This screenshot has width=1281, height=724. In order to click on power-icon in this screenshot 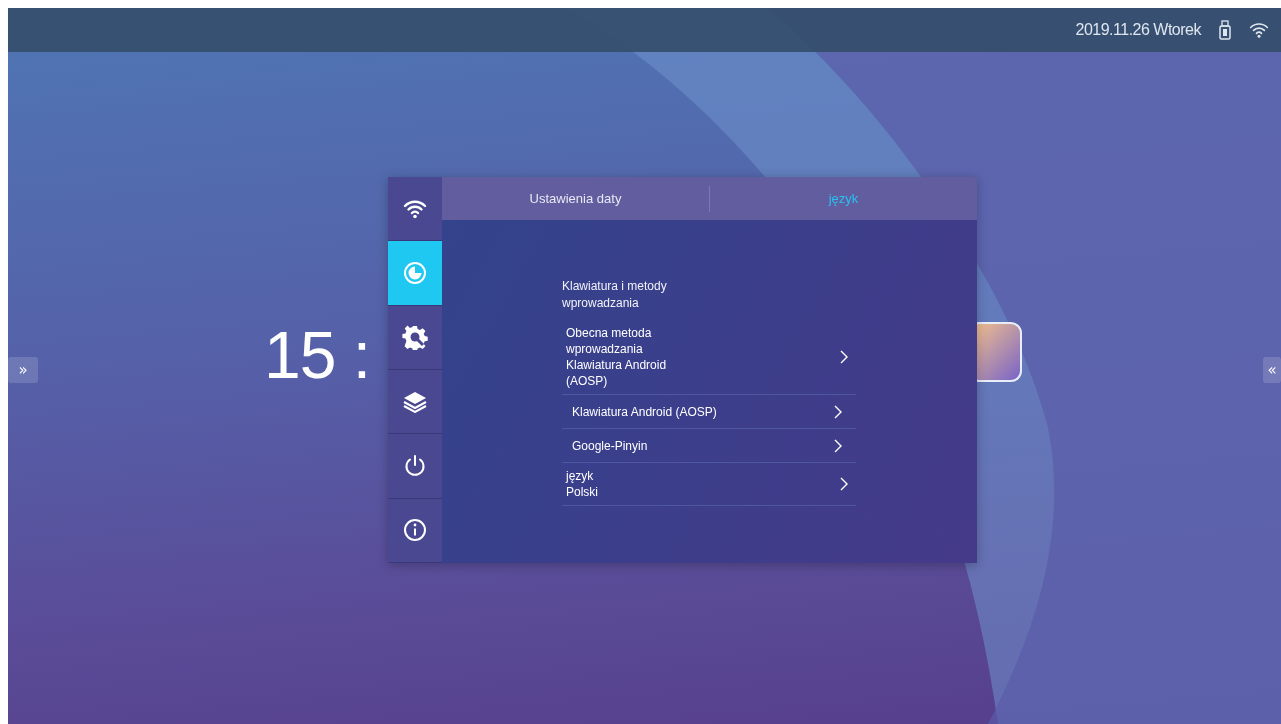, I will do `click(415, 465)`.